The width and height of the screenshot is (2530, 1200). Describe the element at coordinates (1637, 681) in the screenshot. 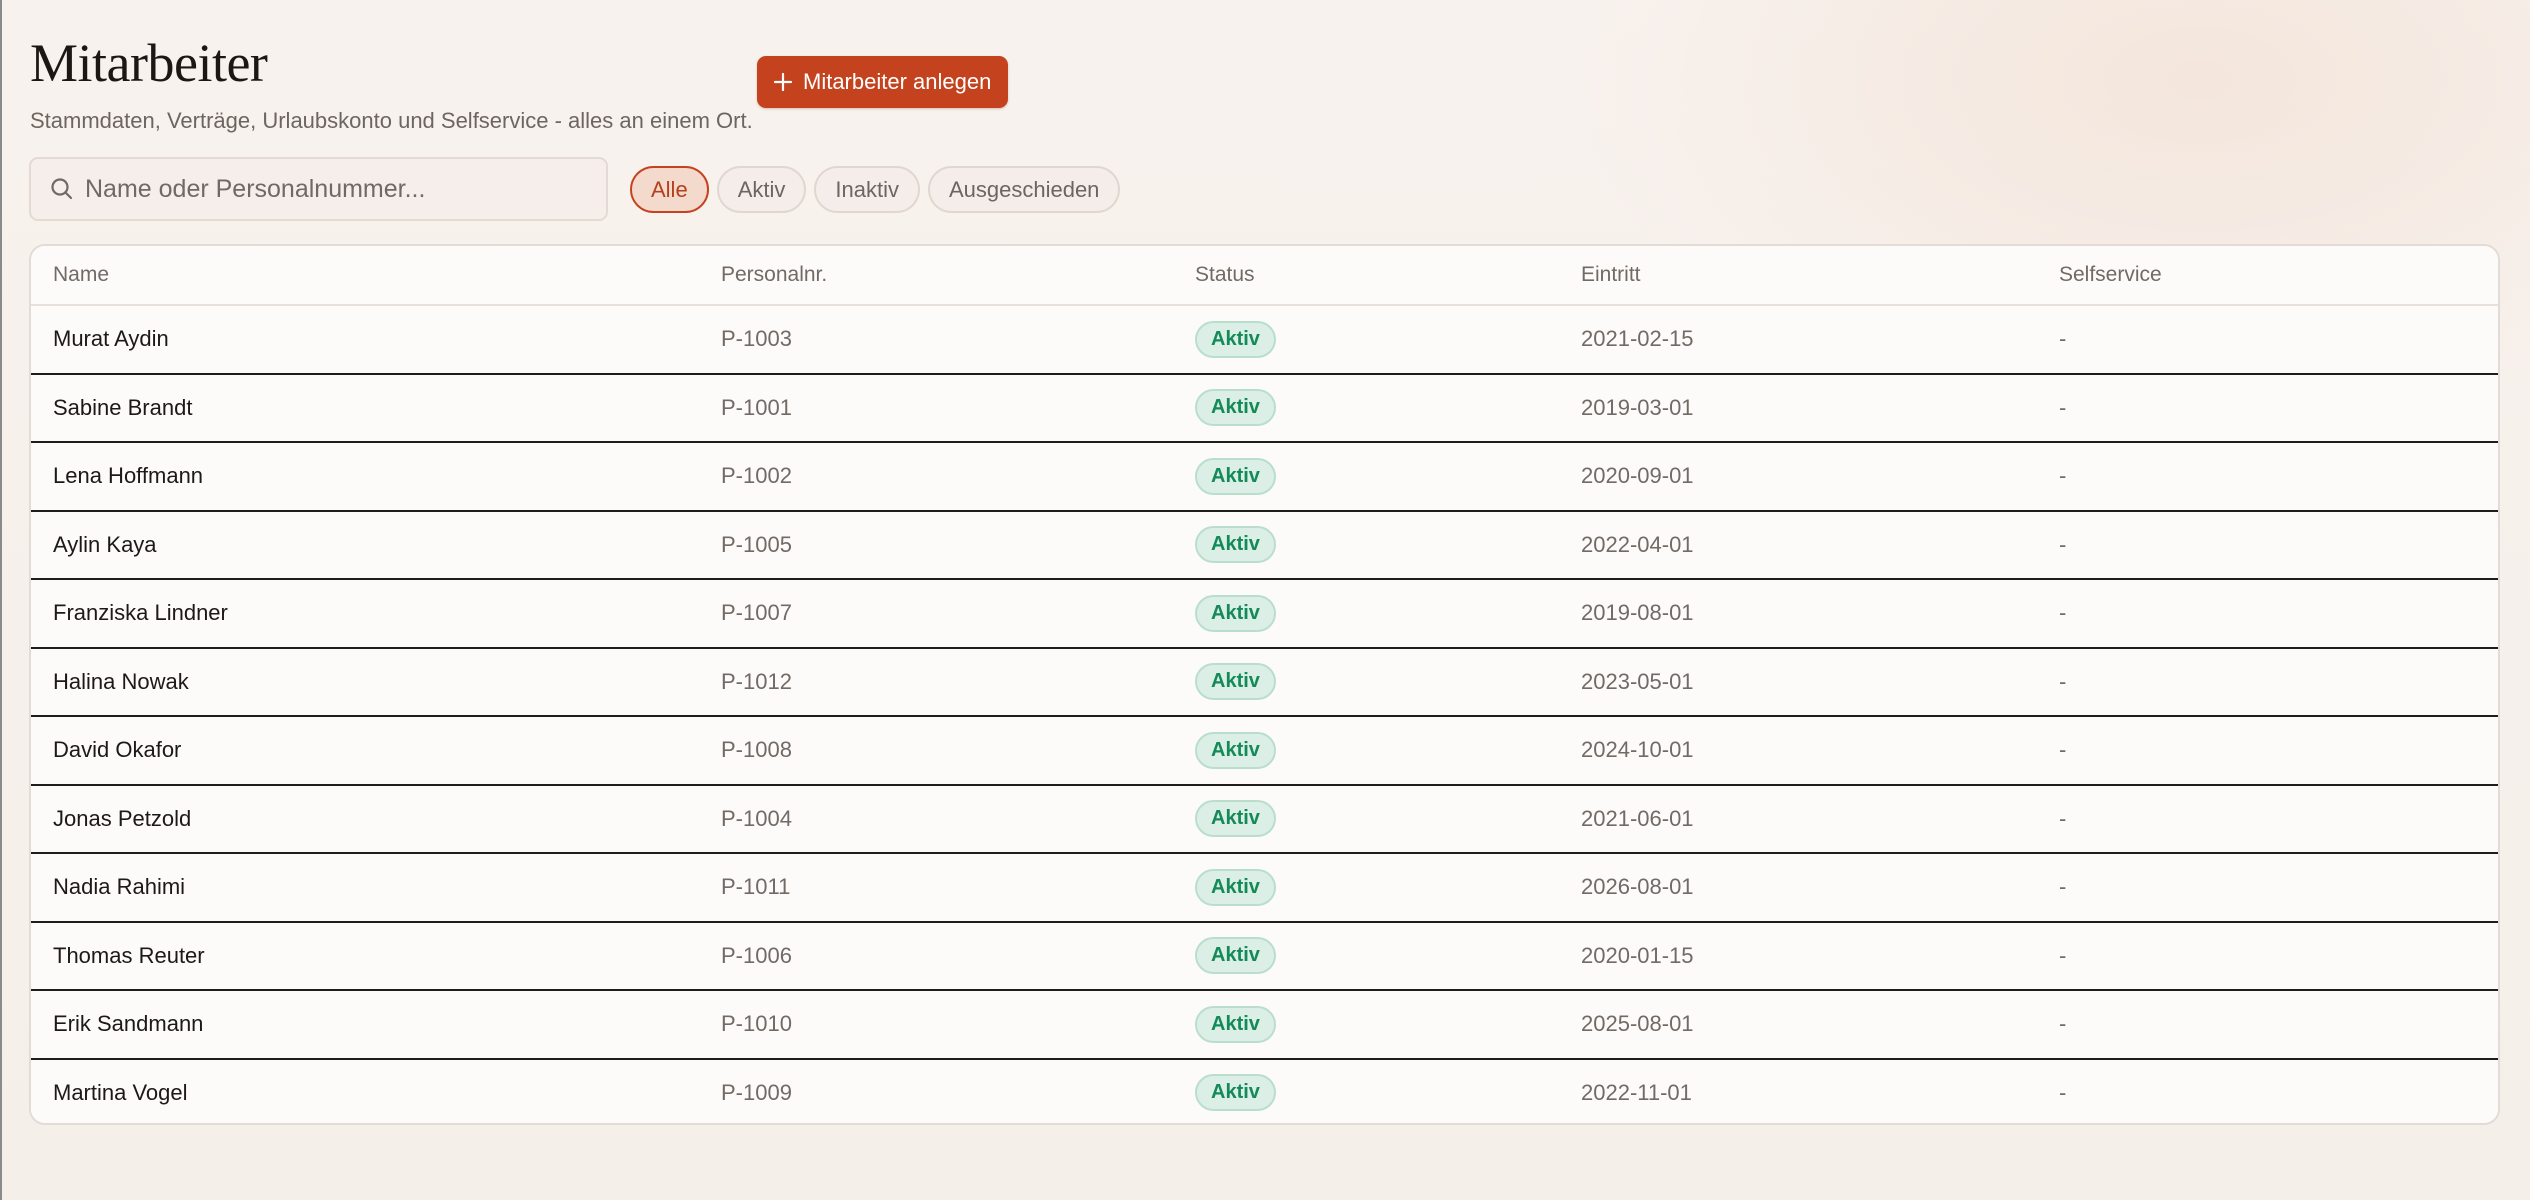

I see `entry-date: 2023-05-01` at that location.